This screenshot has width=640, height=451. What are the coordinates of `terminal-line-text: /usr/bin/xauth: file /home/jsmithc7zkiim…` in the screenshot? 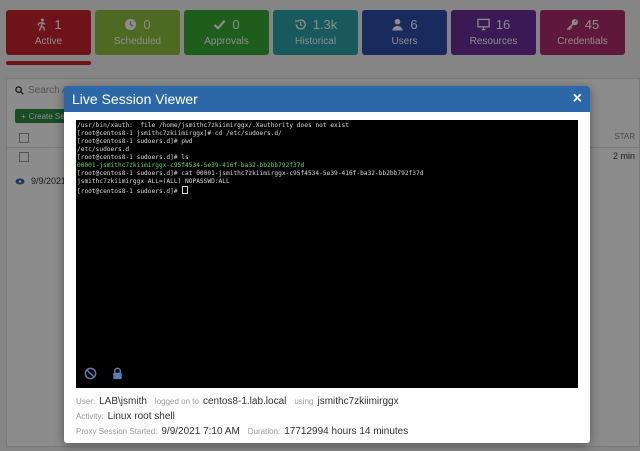 It's located at (213, 125).